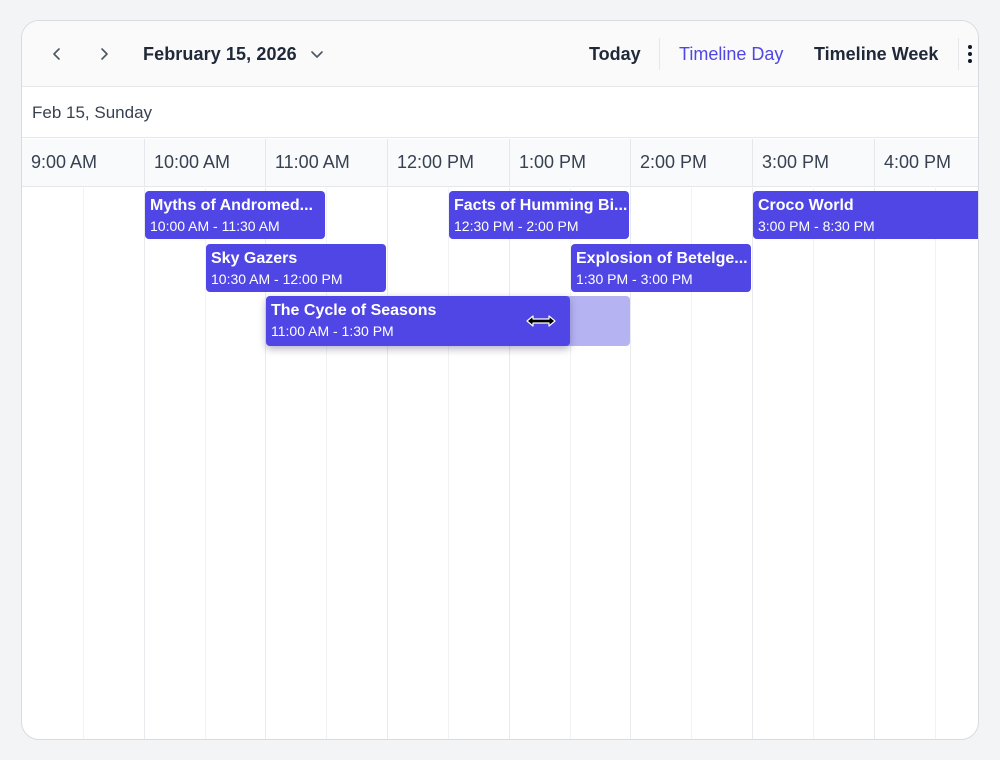 Image resolution: width=1000 pixels, height=760 pixels. I want to click on time-slot-header: 9:00 AM, so click(64, 162).